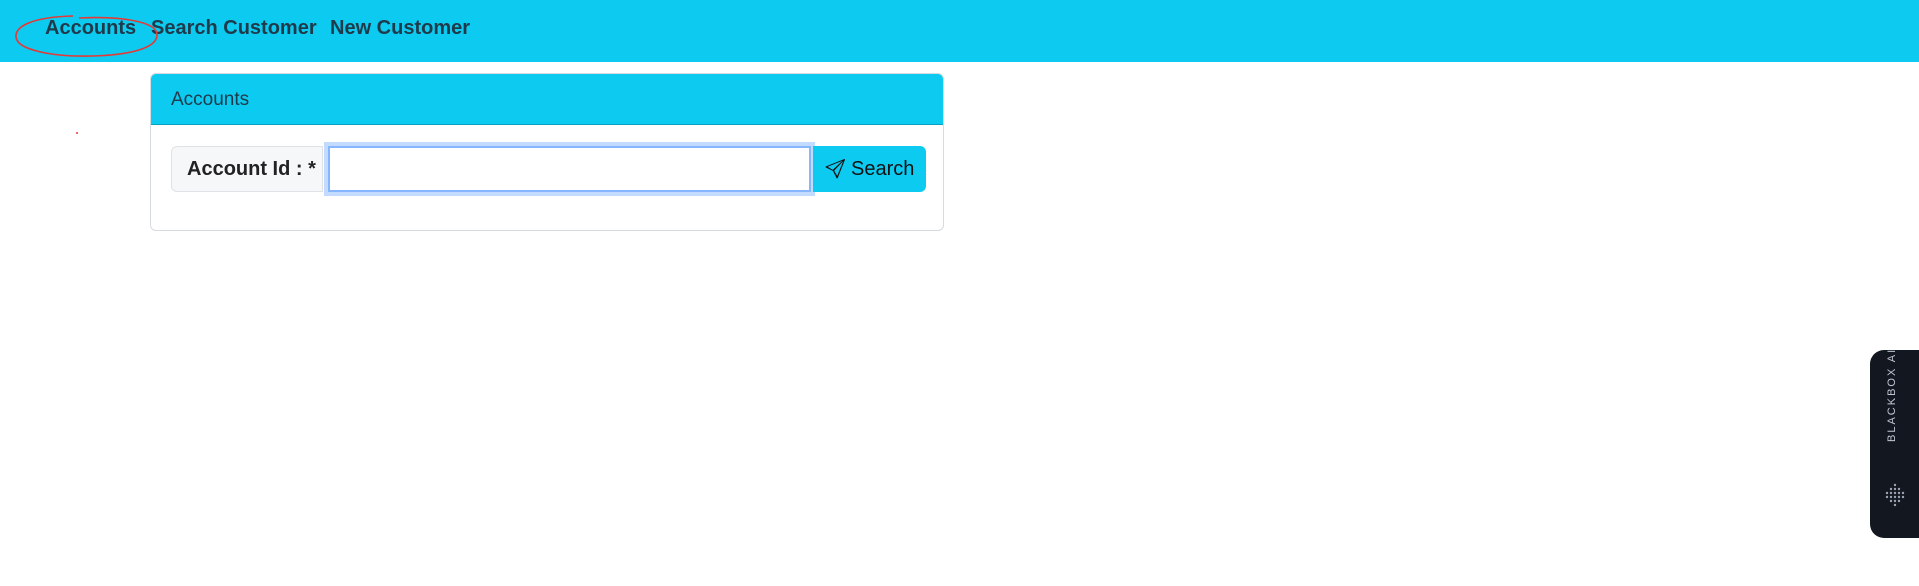  I want to click on blackbox-ai-widget: BLACKBOX AI, so click(1894, 442).